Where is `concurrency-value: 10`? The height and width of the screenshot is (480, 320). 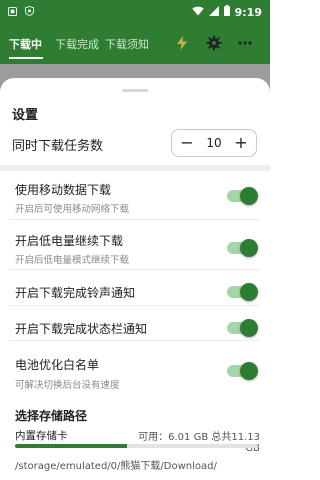
concurrency-value: 10 is located at coordinates (214, 143).